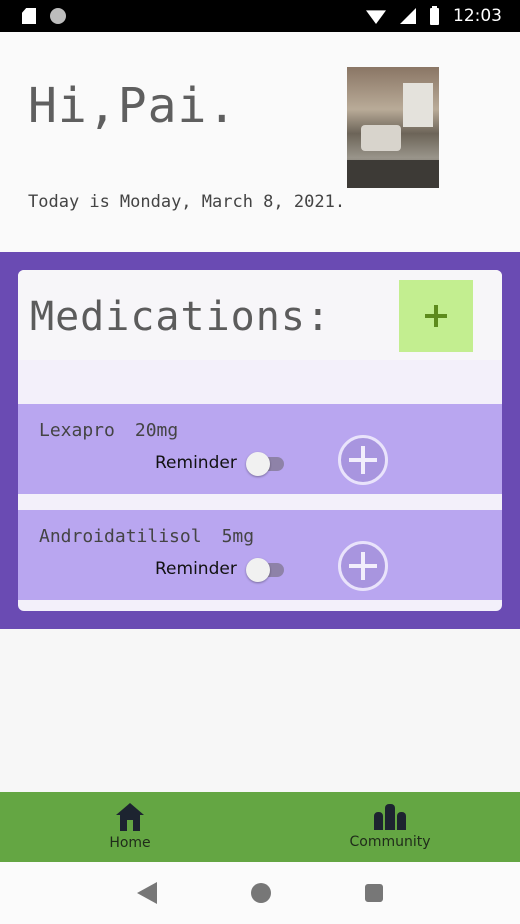 This screenshot has width=520, height=924. I want to click on nav-community-label: Community, so click(390, 842).